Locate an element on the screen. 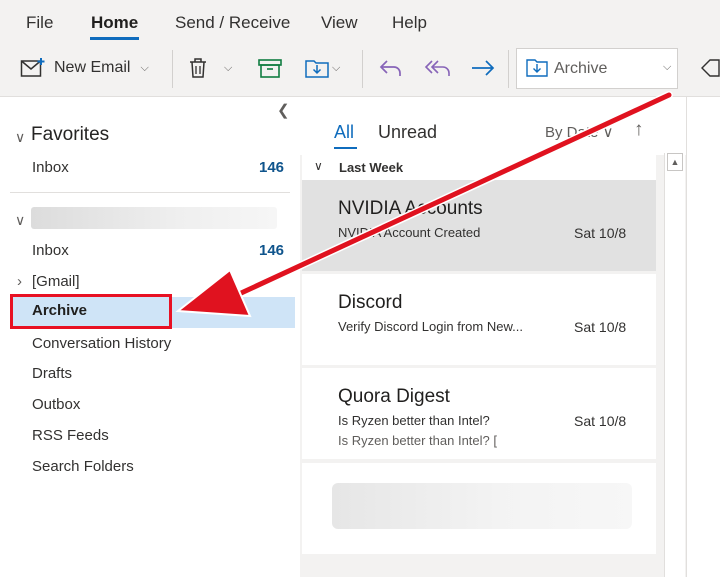 Image resolution: width=720 pixels, height=579 pixels. message-sender: Discord is located at coordinates (370, 302).